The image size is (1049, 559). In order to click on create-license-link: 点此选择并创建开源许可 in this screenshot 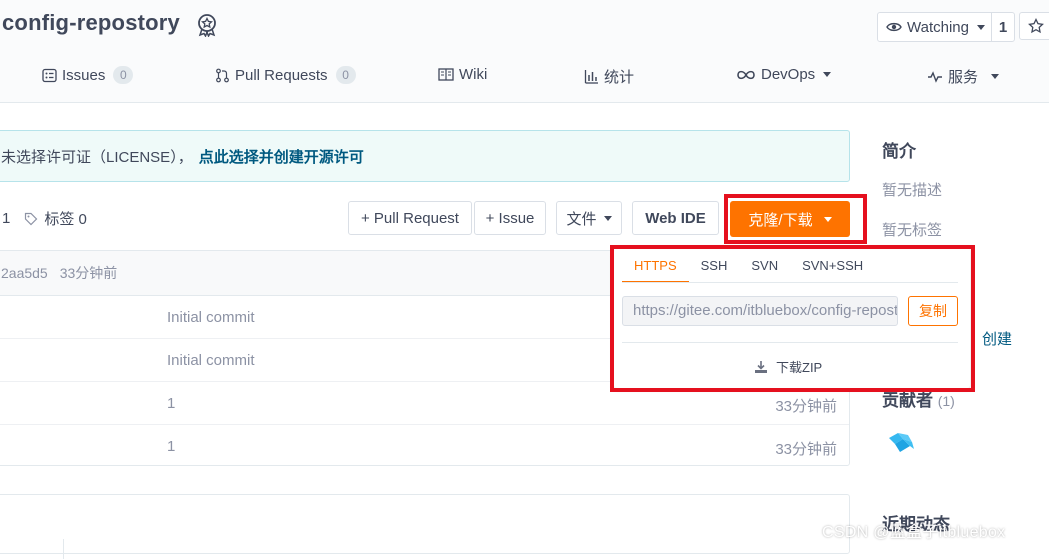, I will do `click(281, 156)`.